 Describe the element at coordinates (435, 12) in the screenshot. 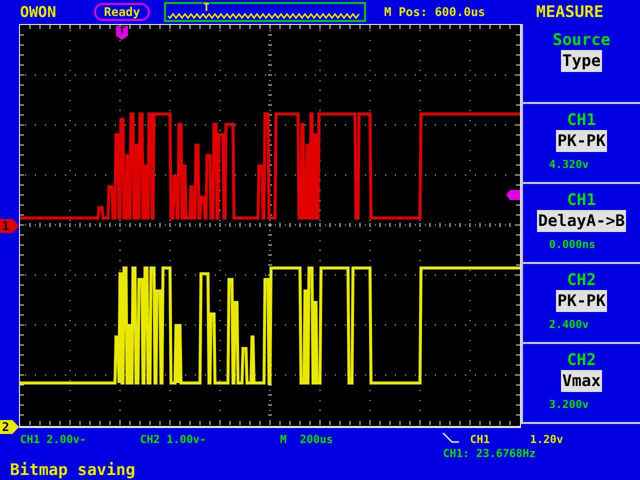

I see `position-readout: M Pos: 600.0us` at that location.